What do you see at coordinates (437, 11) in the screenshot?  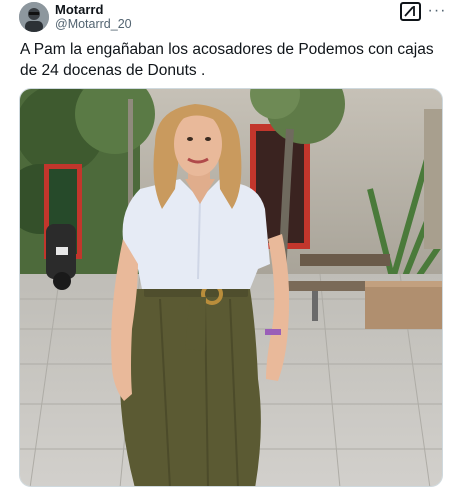 I see `more-icon: ···` at bounding box center [437, 11].